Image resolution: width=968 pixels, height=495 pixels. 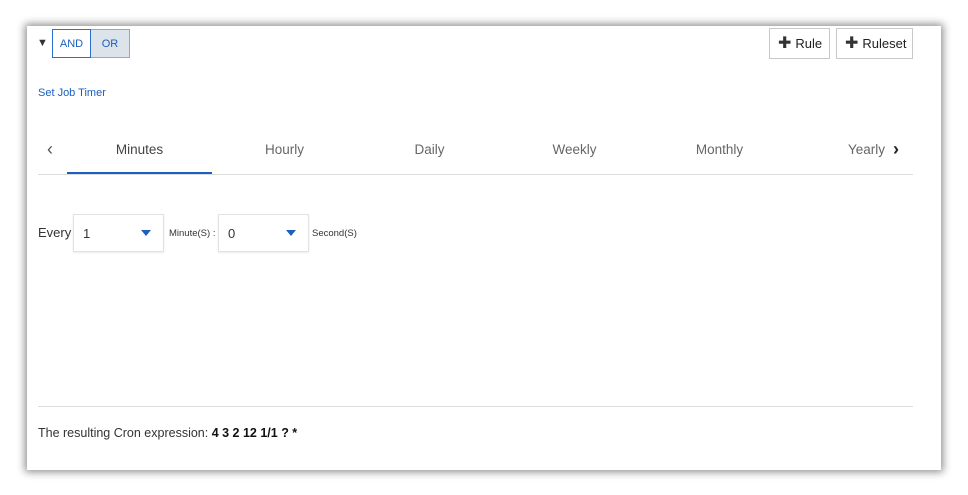 I want to click on add-rule-button: ✚ Rule, so click(x=799, y=43).